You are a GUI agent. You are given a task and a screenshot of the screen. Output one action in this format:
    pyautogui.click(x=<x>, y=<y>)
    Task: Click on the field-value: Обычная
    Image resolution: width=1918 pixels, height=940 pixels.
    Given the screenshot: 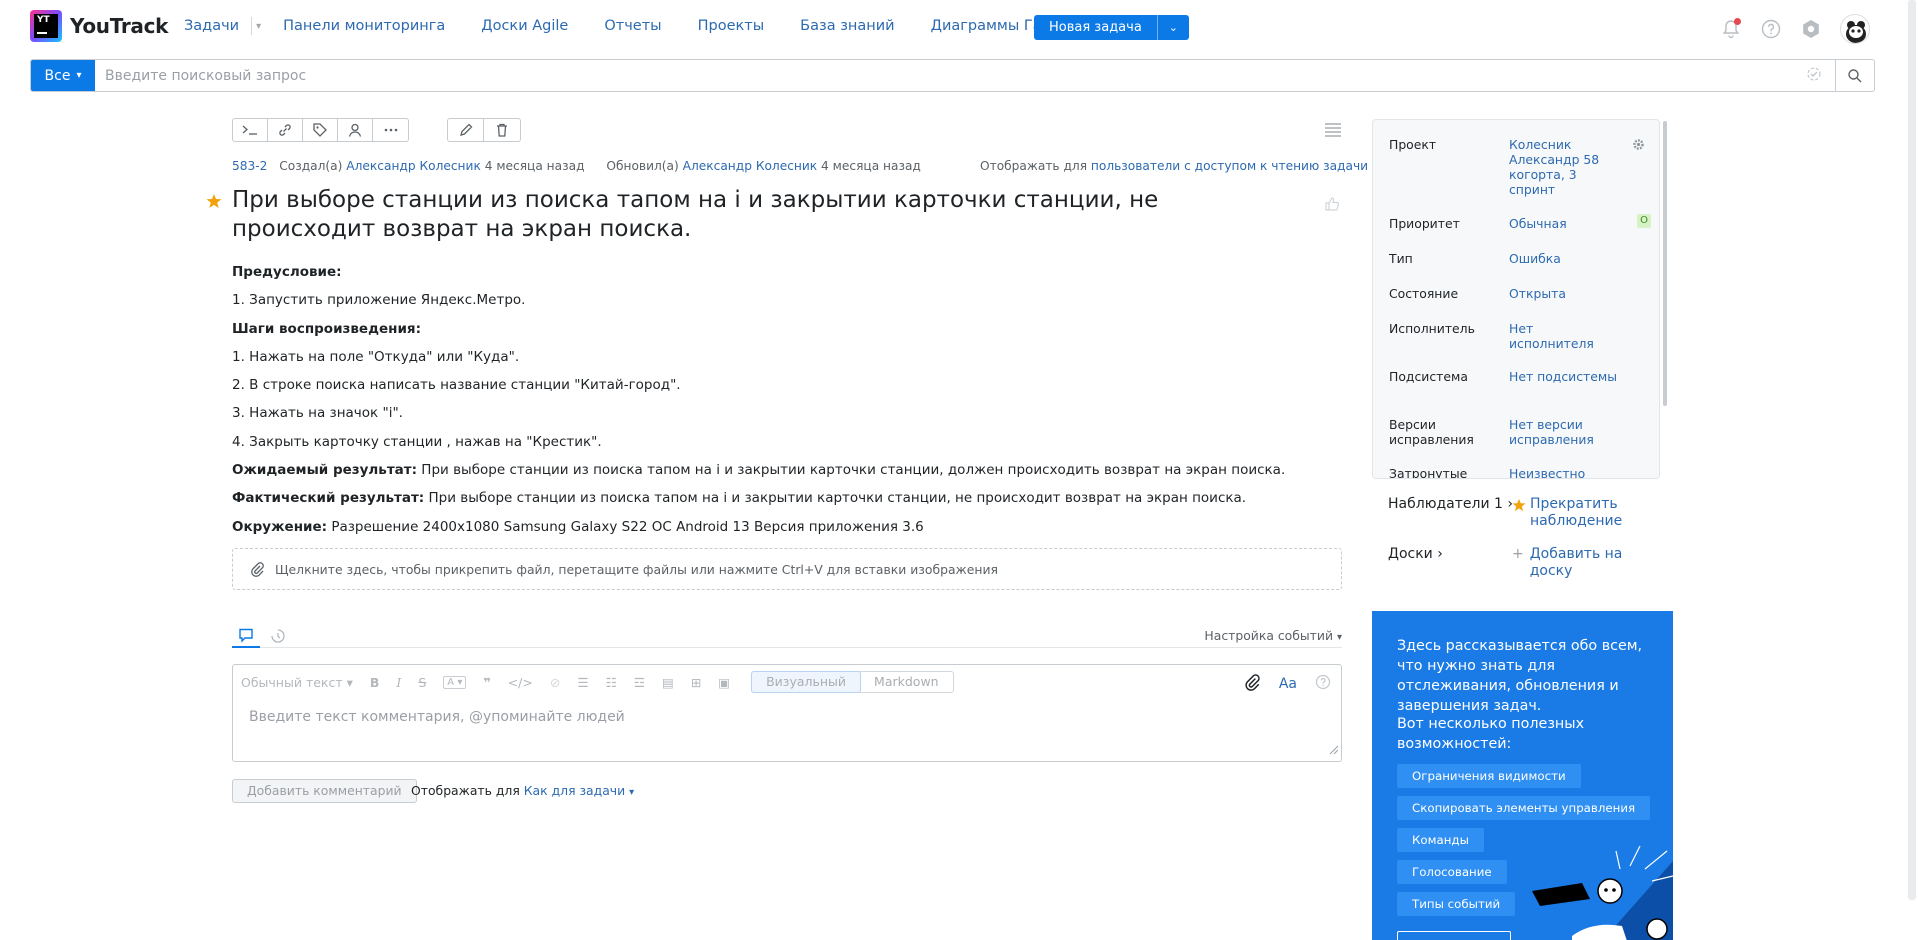 What is the action you would take?
    pyautogui.click(x=1564, y=223)
    